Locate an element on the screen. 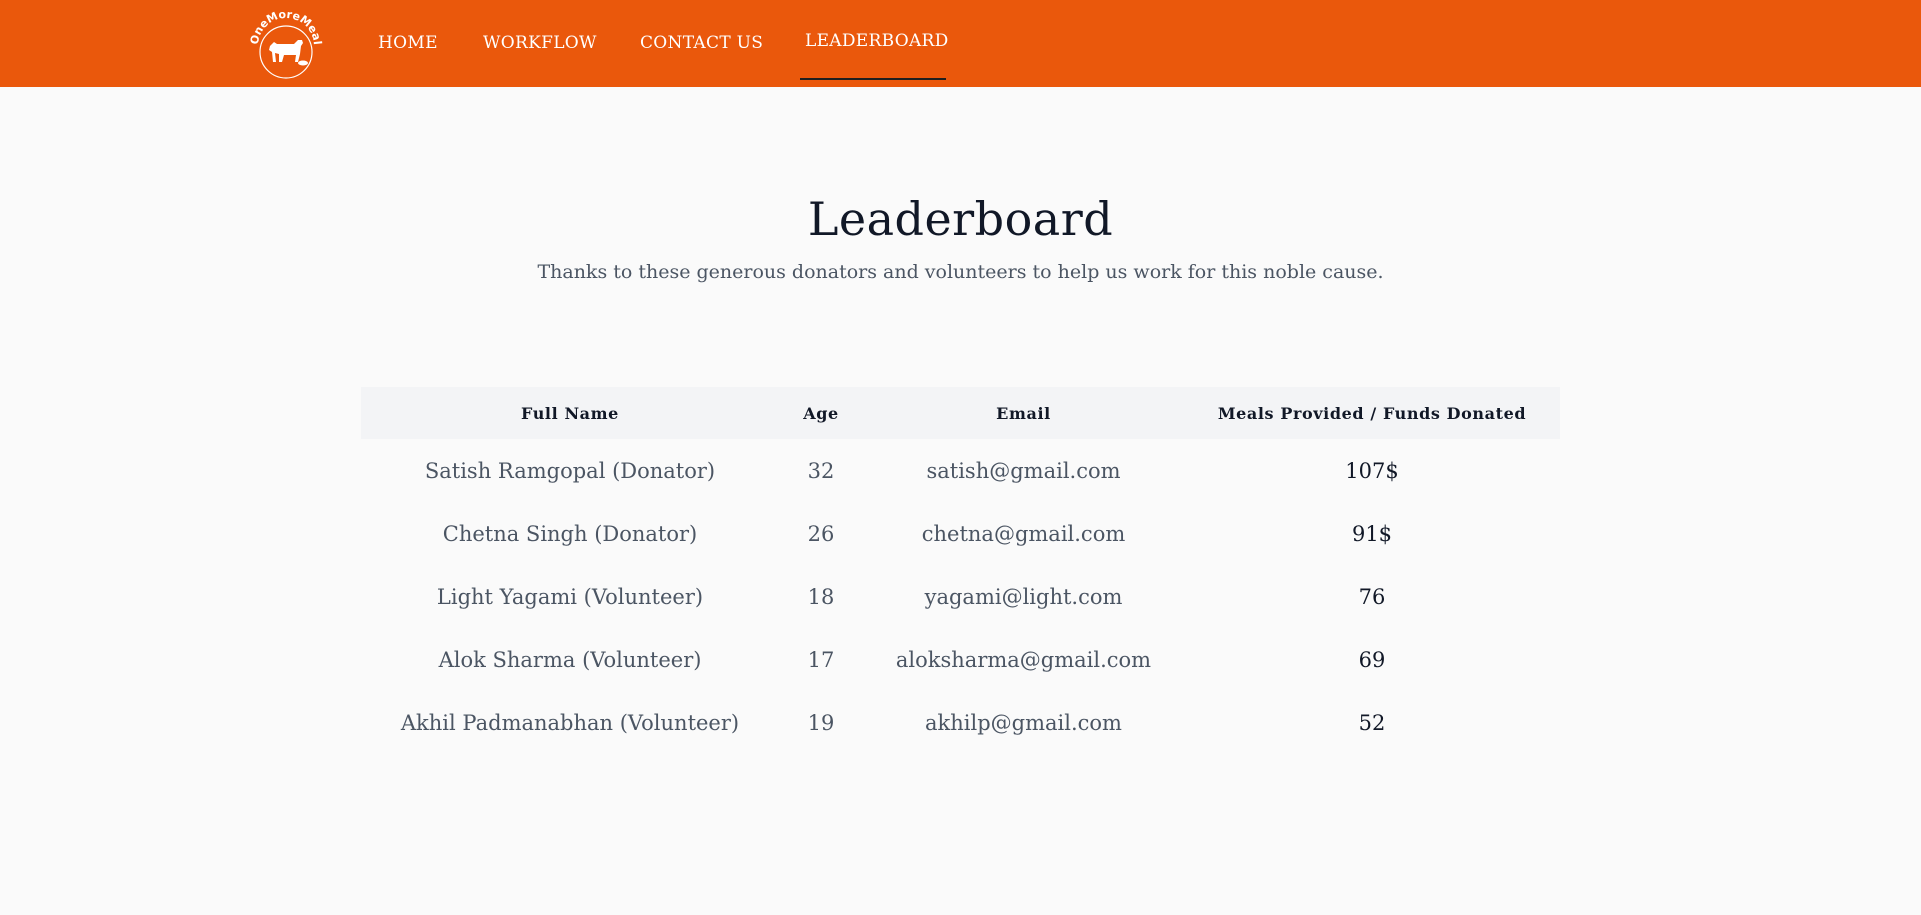 This screenshot has height=915, width=1921. cell-name: Alok Sharma (Volunteer) is located at coordinates (570, 659).